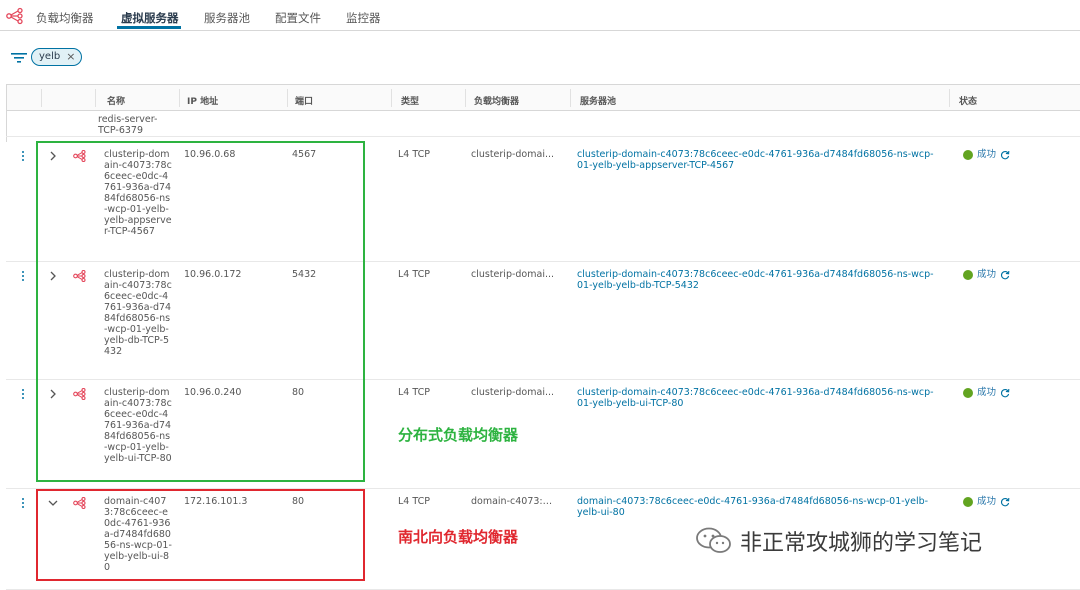 This screenshot has width=1080, height=590. Describe the element at coordinates (496, 100) in the screenshot. I see `column-header-load-balancer: 负载均衡器` at that location.